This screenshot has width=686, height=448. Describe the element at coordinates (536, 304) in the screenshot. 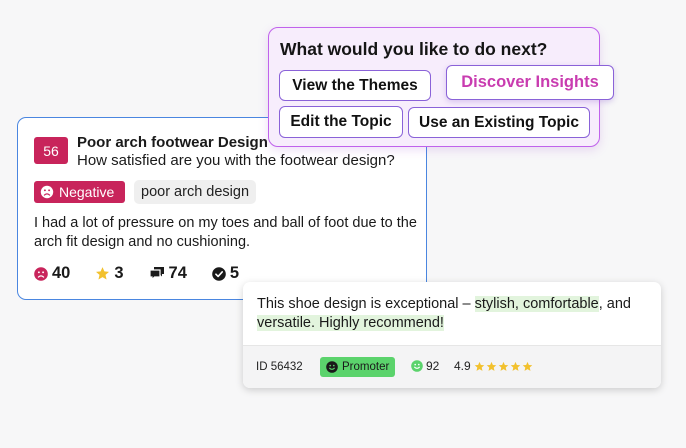

I see `review-highlight-positive: stylish, comfortable` at that location.